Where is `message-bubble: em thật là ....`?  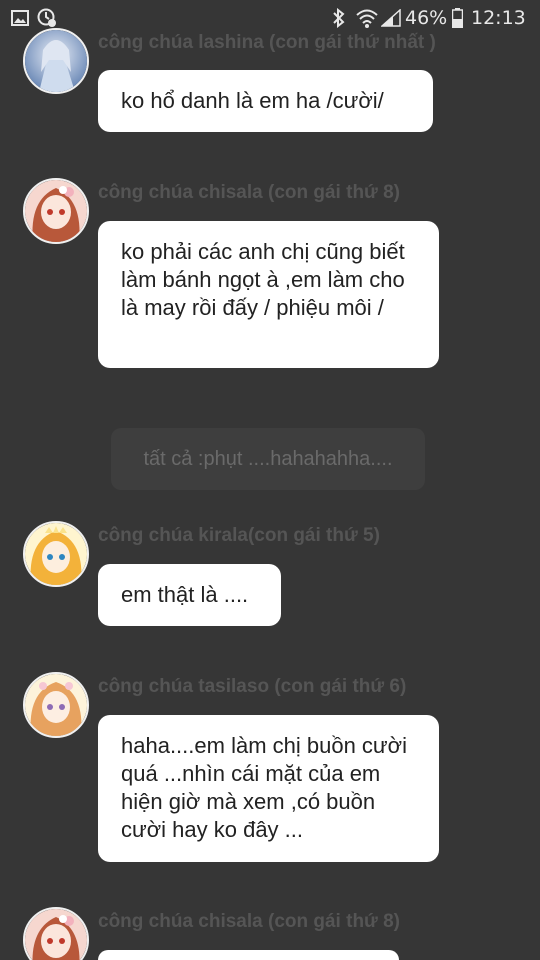 message-bubble: em thật là .... is located at coordinates (189, 595).